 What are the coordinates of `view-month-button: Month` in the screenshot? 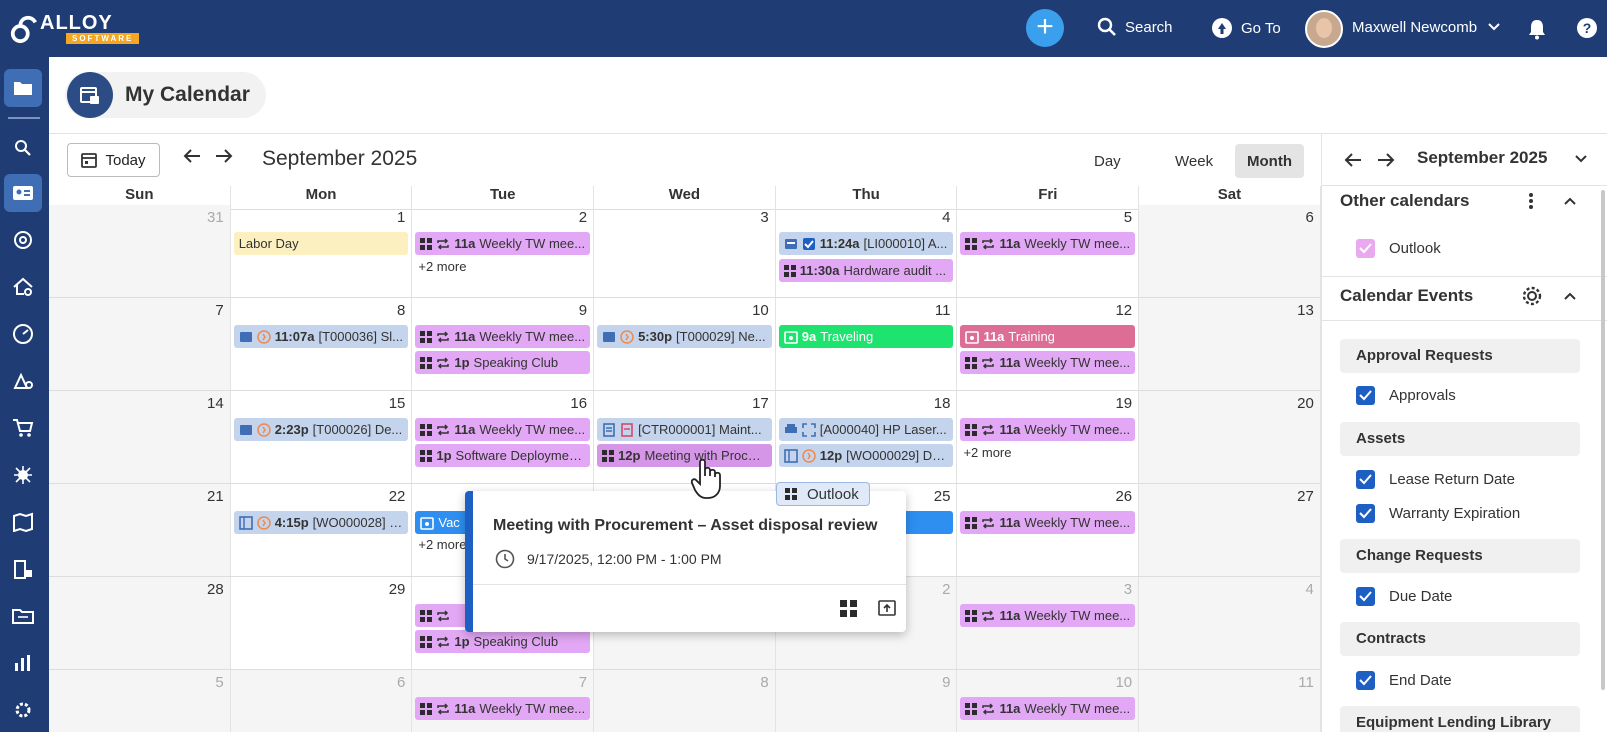 It's located at (1269, 161).